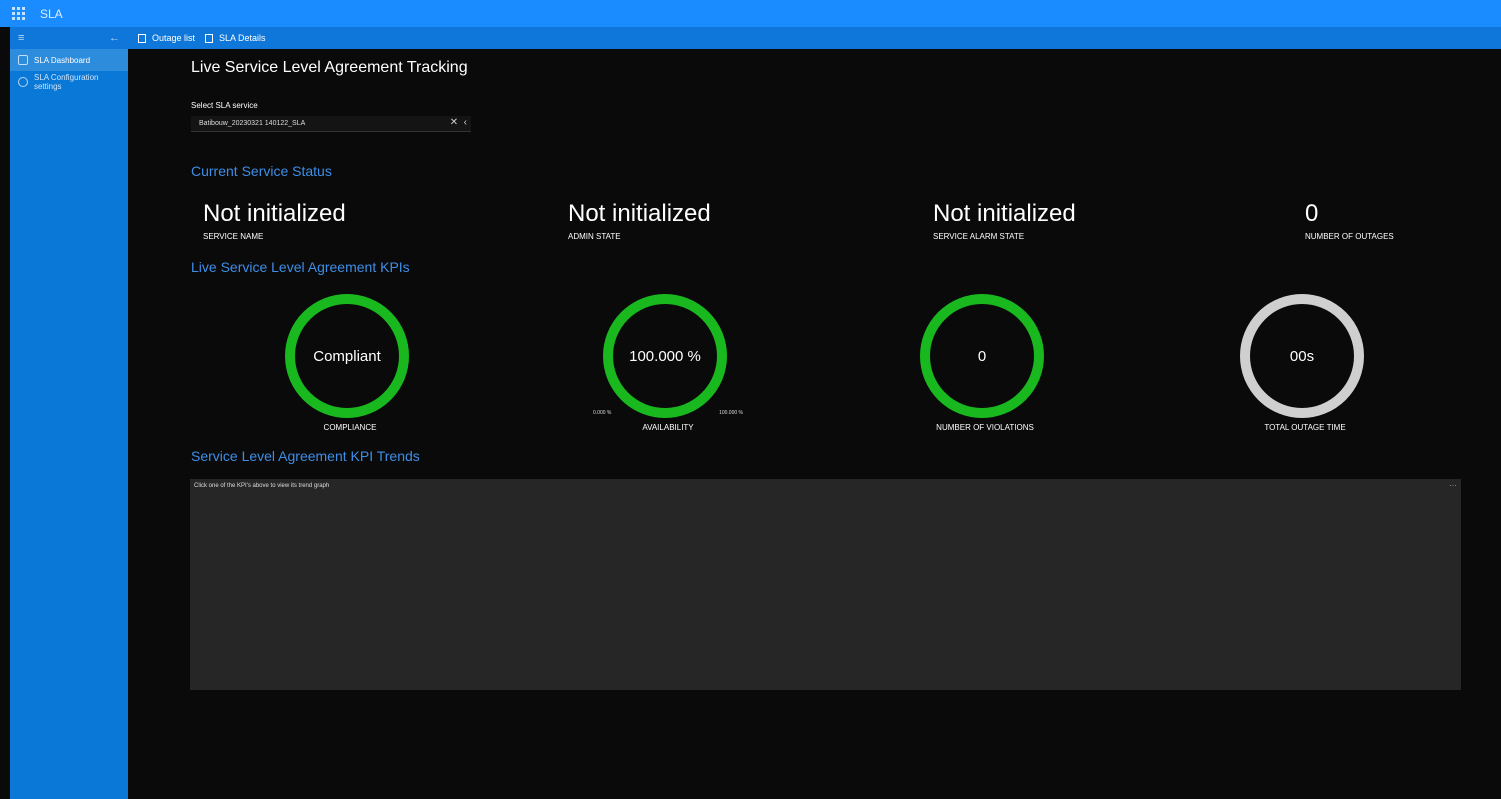  I want to click on gauge-max: 100.000 %, so click(731, 413).